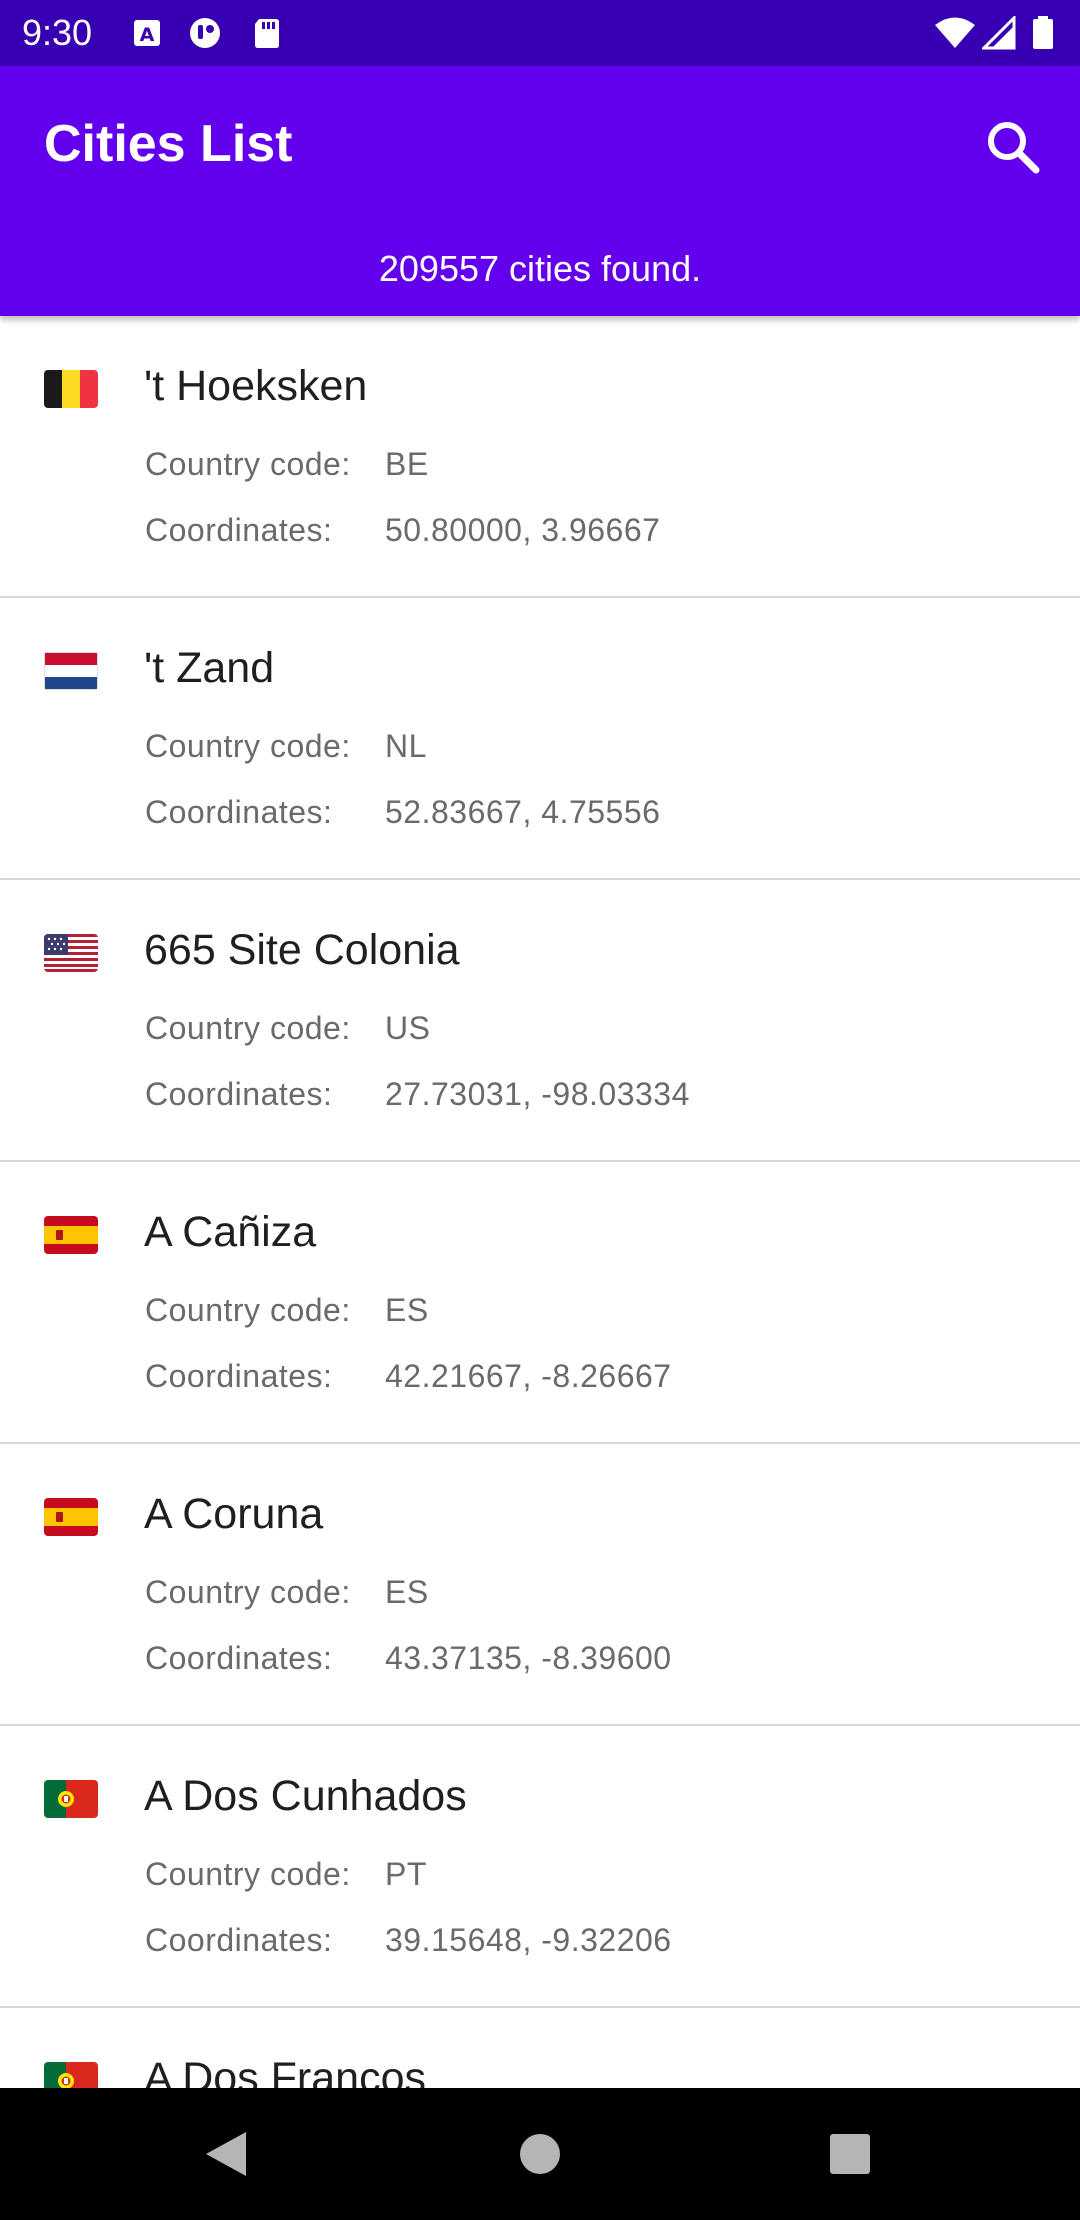 This screenshot has width=1080, height=2220. What do you see at coordinates (540, 268) in the screenshot?
I see `results-count: 209557 cities found.` at bounding box center [540, 268].